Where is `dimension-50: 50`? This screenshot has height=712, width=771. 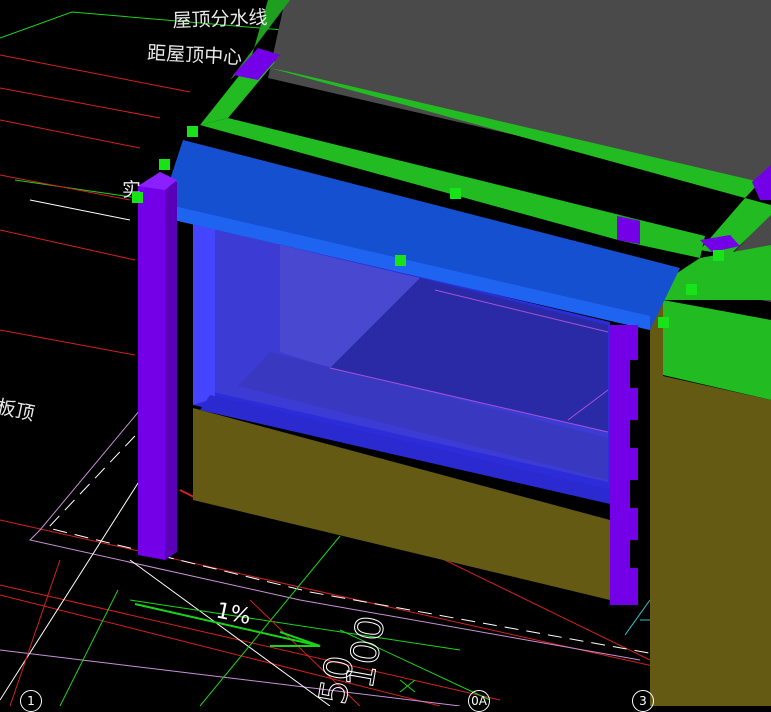 dimension-50: 50 is located at coordinates (337, 679).